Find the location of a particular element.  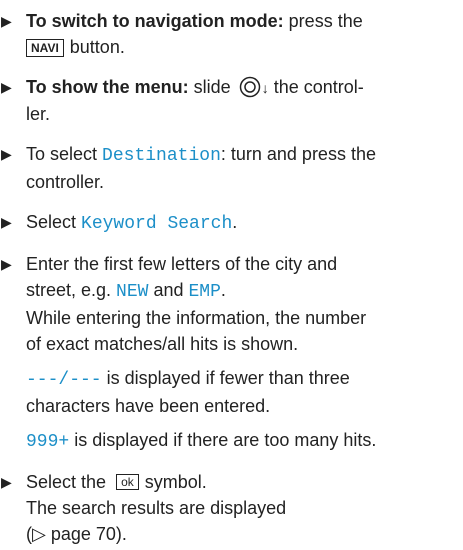

item-text: button. is located at coordinates (97, 47).